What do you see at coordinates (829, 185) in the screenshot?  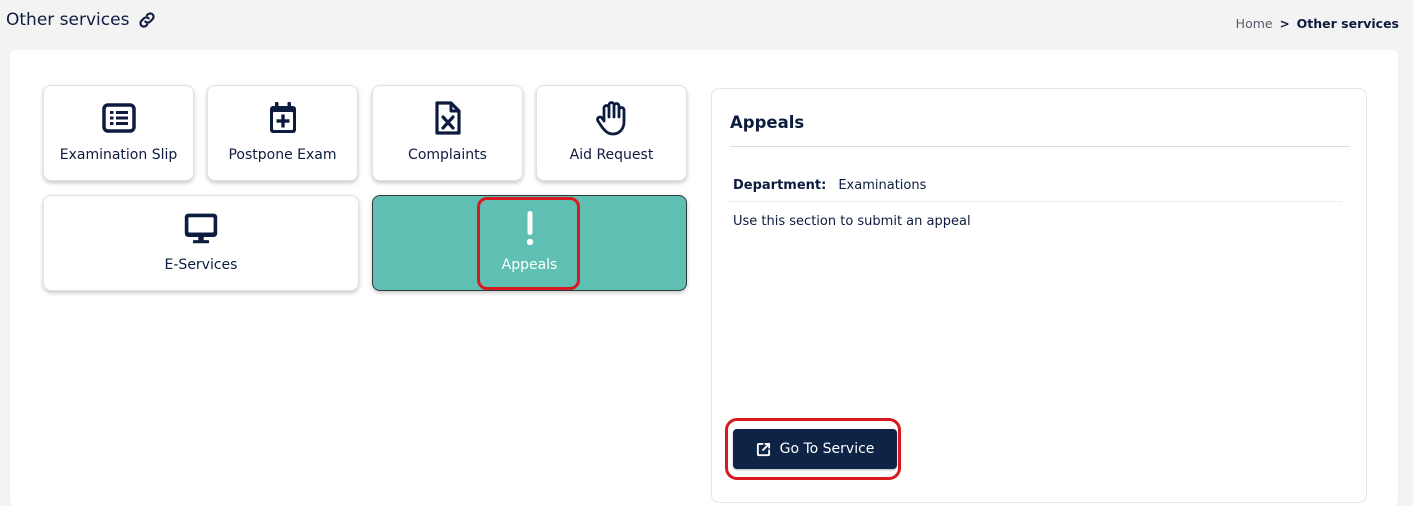 I see `department-row: Department: Examinations` at bounding box center [829, 185].